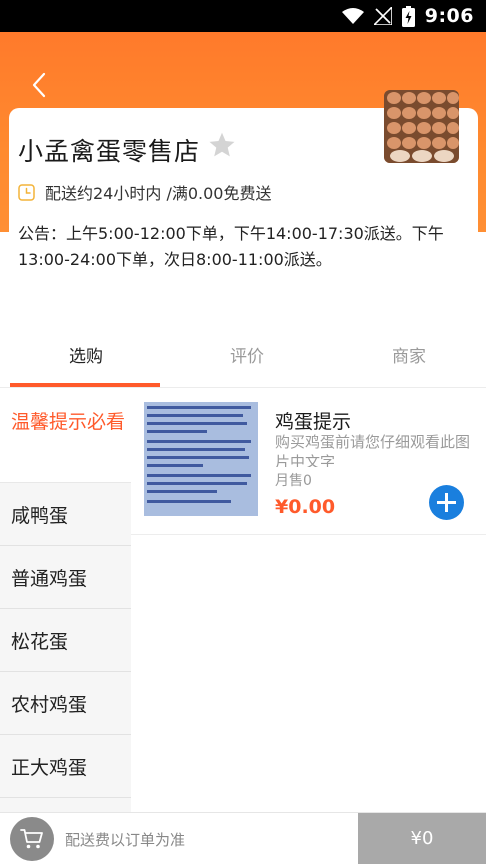 Image resolution: width=486 pixels, height=864 pixels. What do you see at coordinates (65, 514) in the screenshot?
I see `category-item-salted-duck-egg: 咸鸭蛋` at bounding box center [65, 514].